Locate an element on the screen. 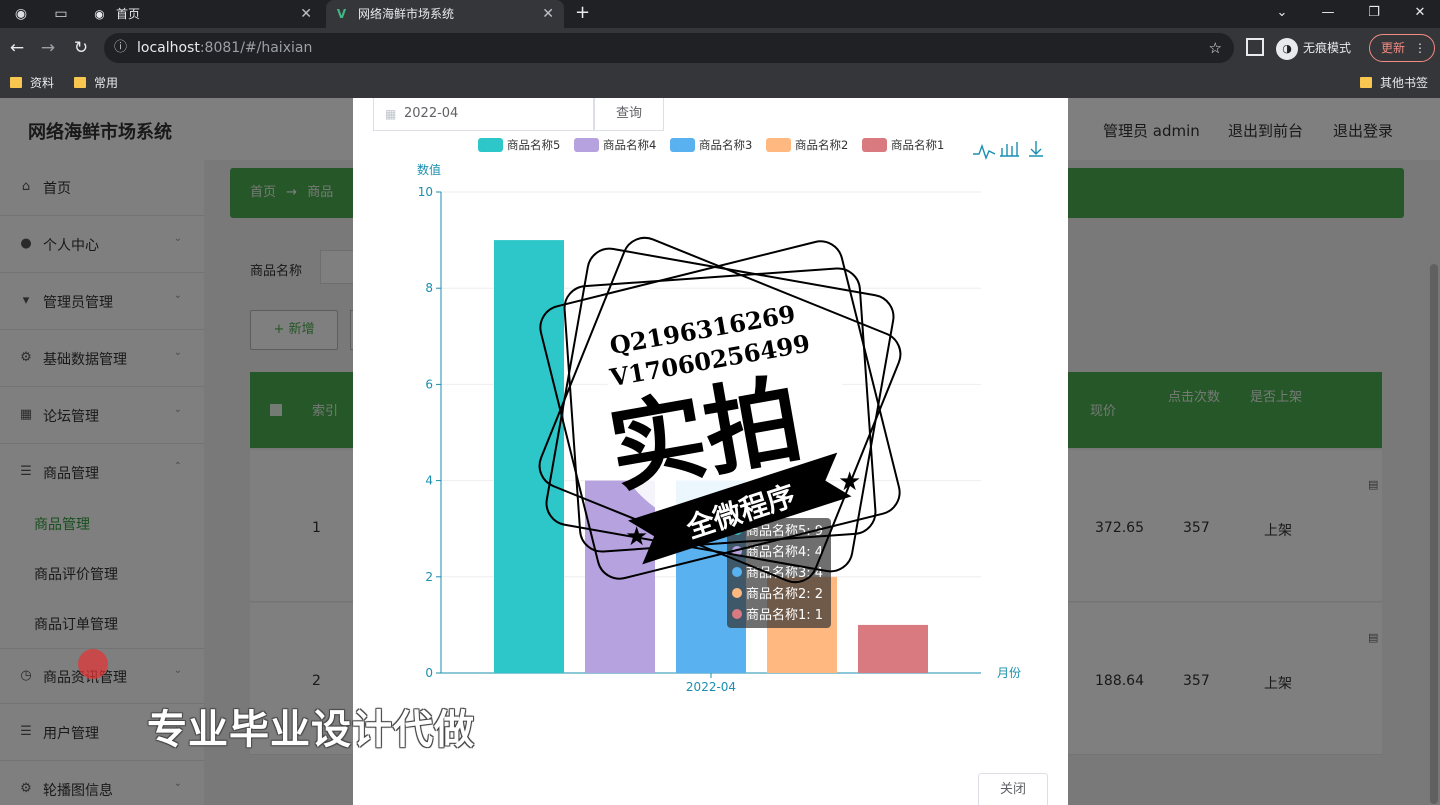 This screenshot has width=1440, height=805. reload-icon: ↻ is located at coordinates (81, 48).